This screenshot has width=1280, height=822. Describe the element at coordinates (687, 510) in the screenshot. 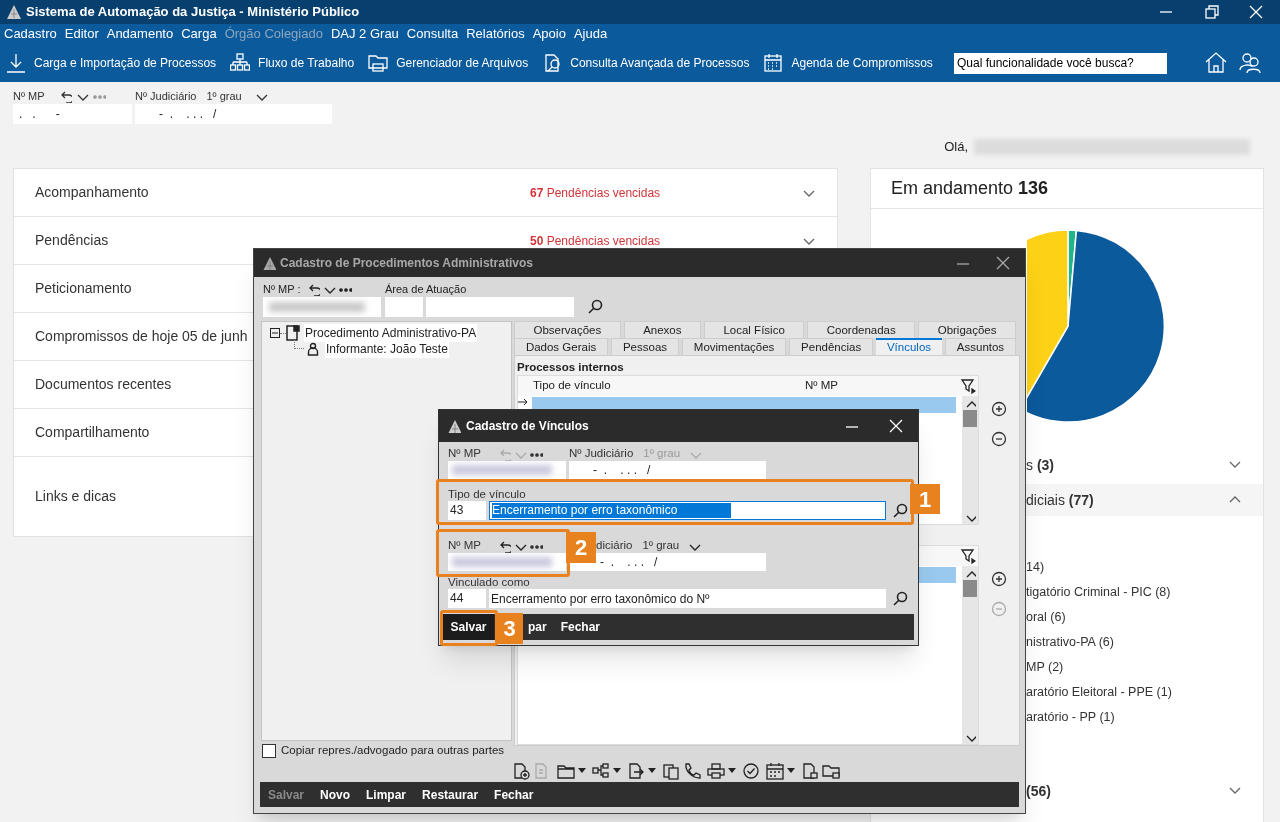

I see `text-field: Encerramento por erro taxonômico` at that location.